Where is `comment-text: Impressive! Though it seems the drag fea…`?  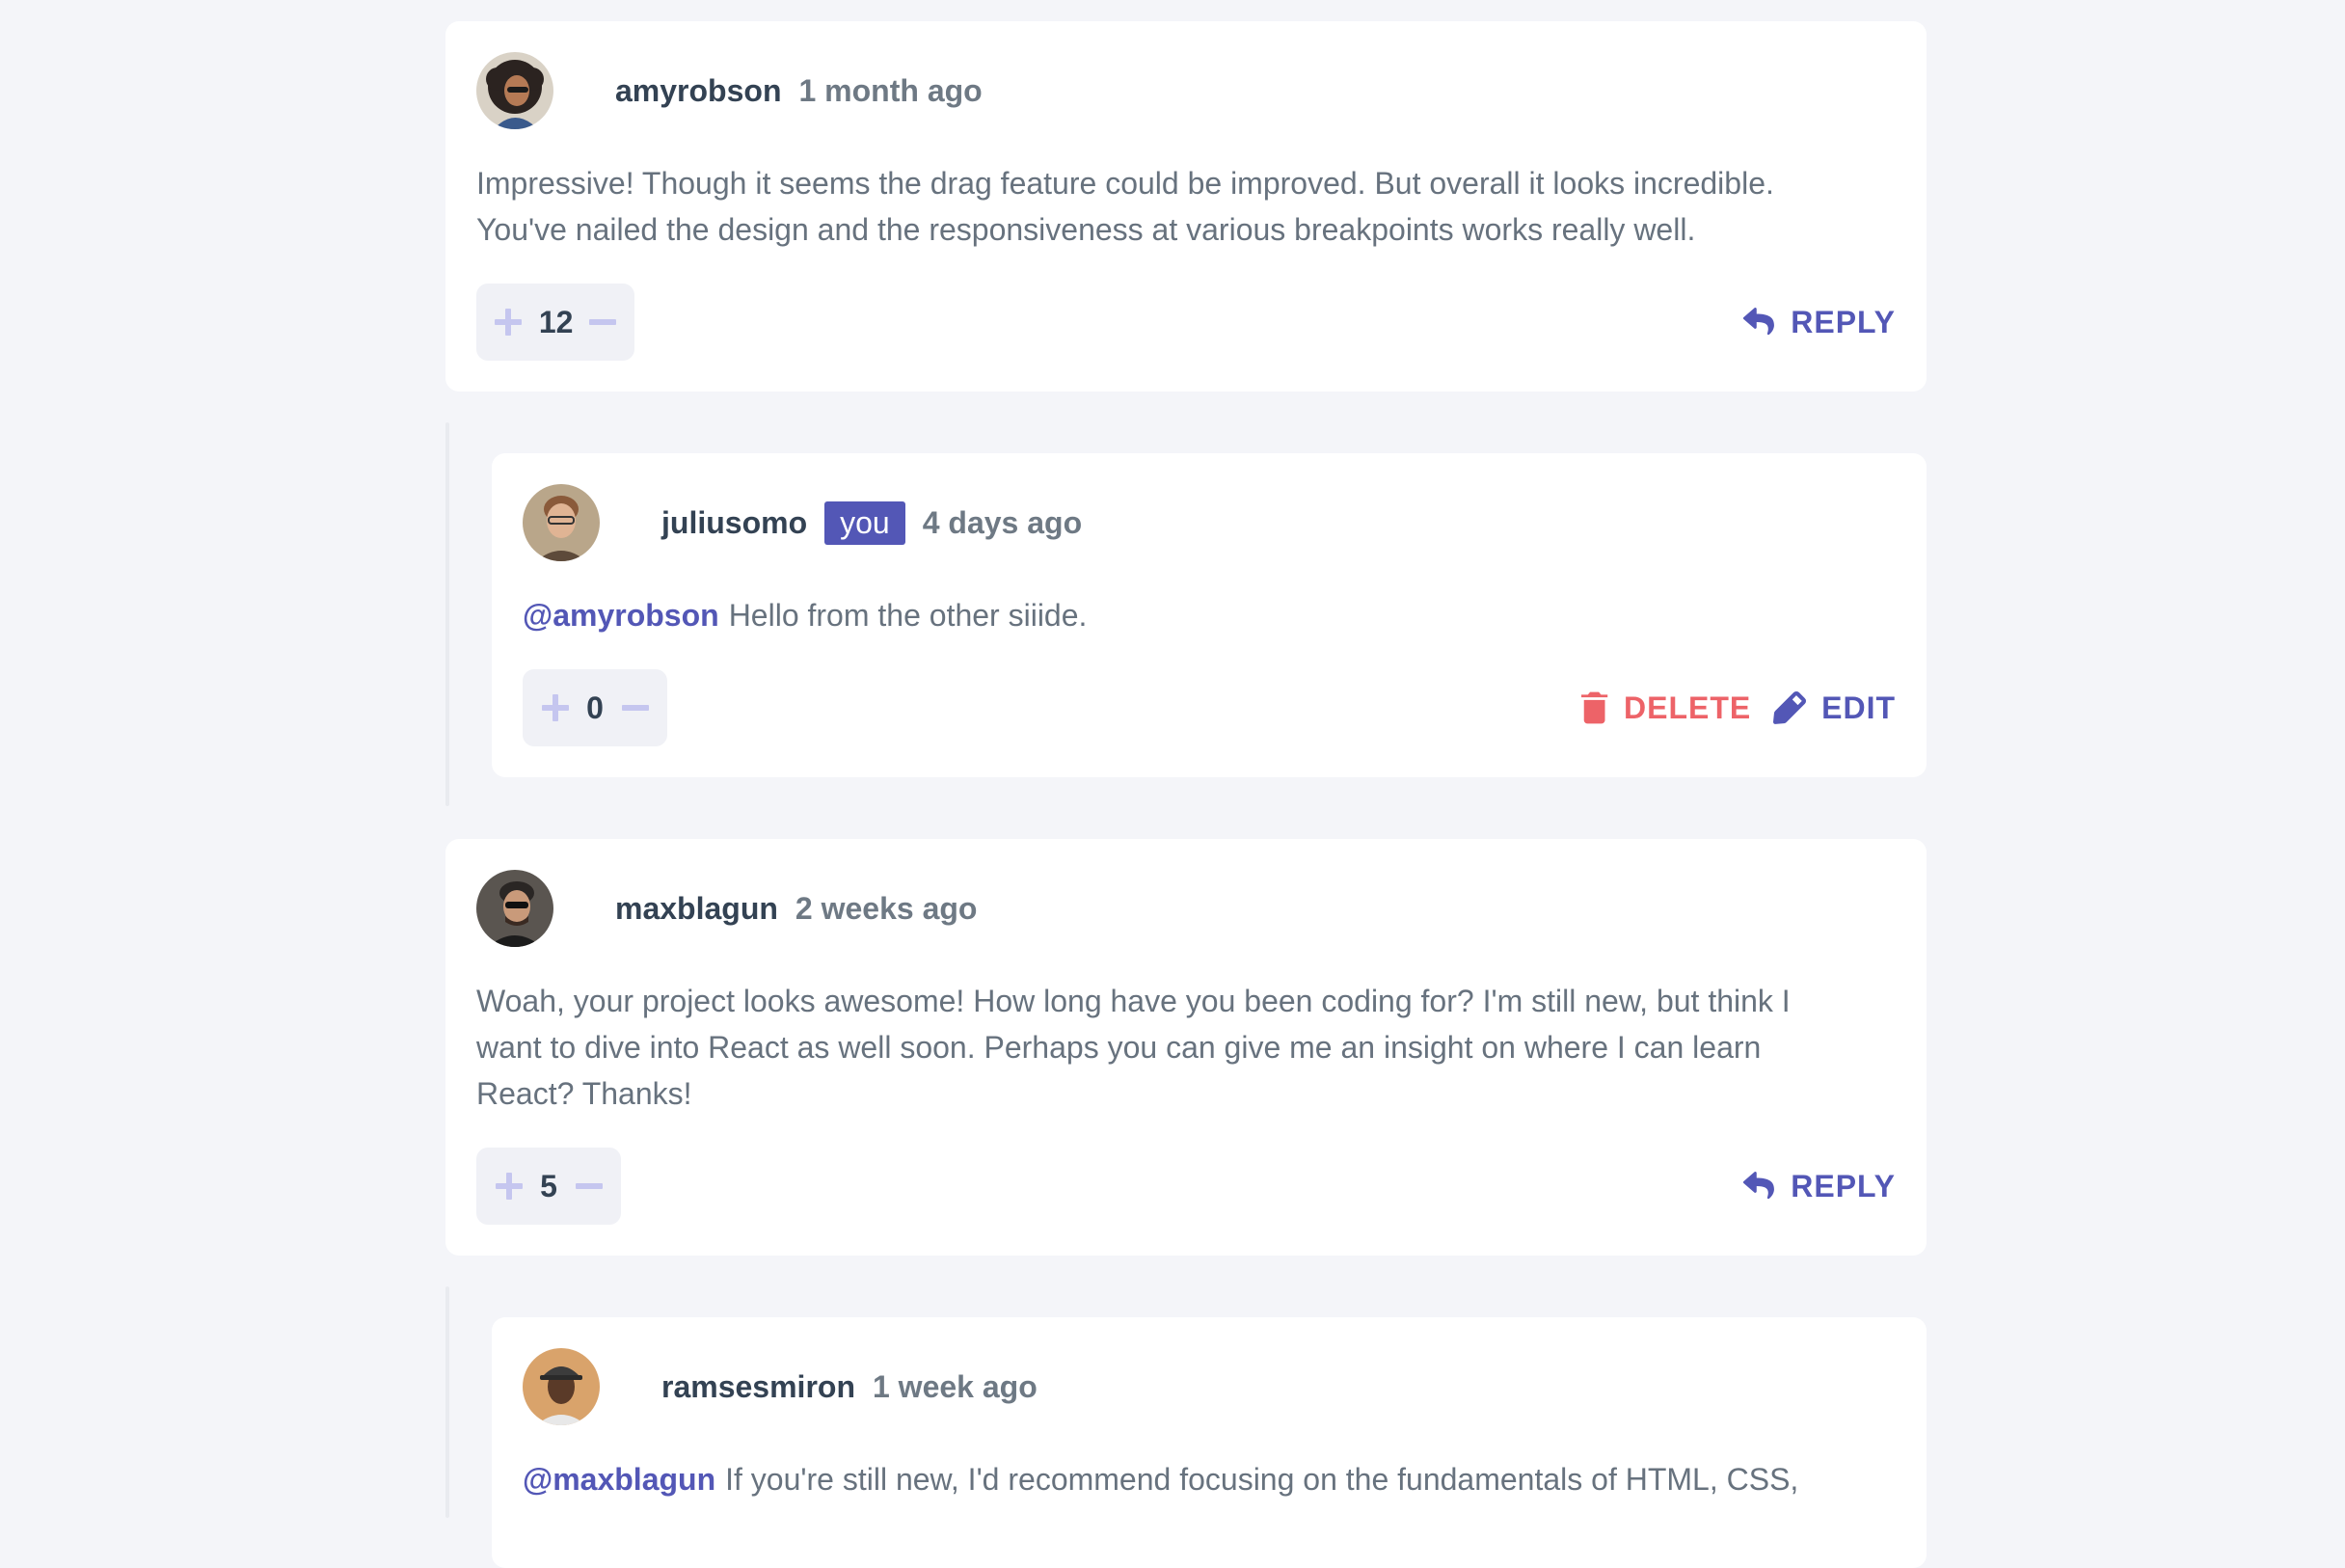 comment-text: Impressive! Though it seems the drag fea… is located at coordinates (1125, 206).